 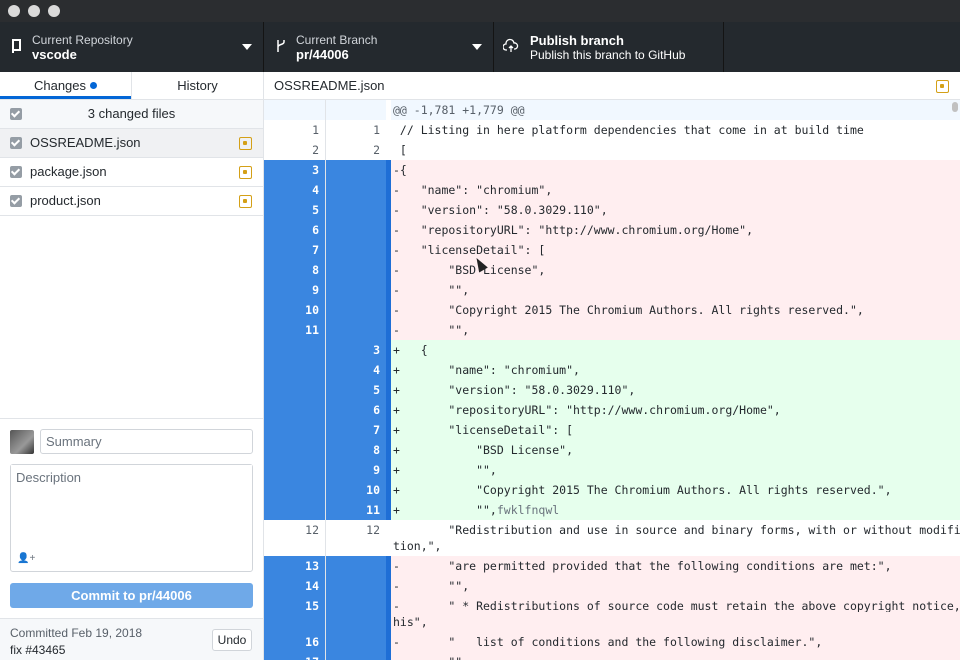 What do you see at coordinates (68, 171) in the screenshot?
I see `file-name: package.json` at bounding box center [68, 171].